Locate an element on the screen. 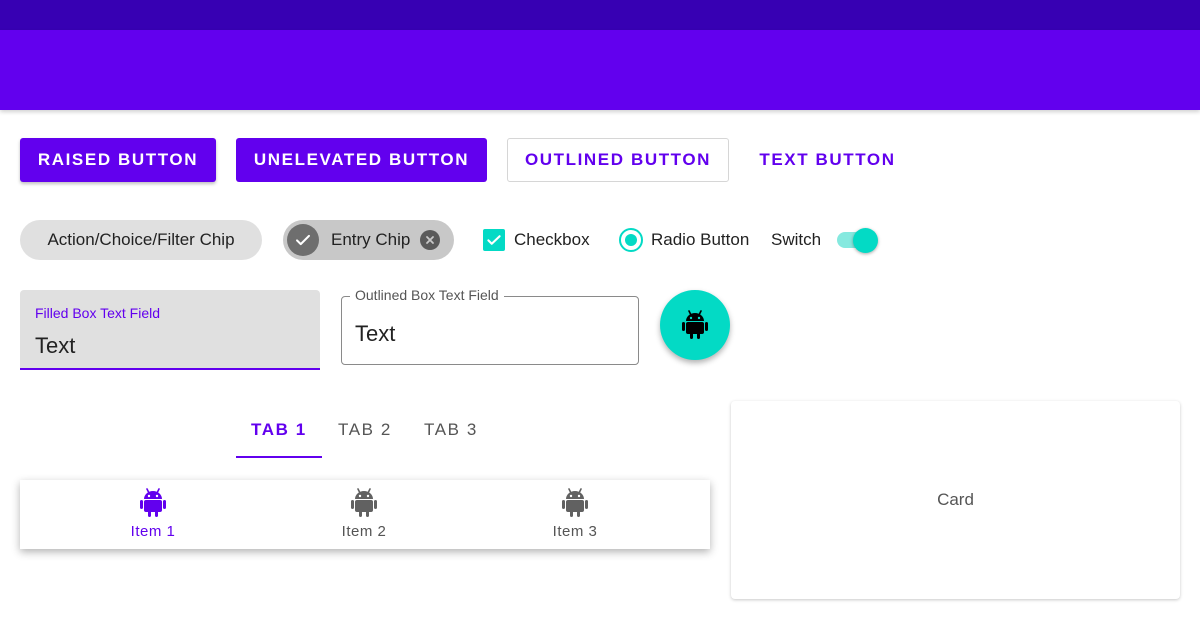 This screenshot has width=1200, height=620. text-button: TEXT BUTTON is located at coordinates (827, 160).